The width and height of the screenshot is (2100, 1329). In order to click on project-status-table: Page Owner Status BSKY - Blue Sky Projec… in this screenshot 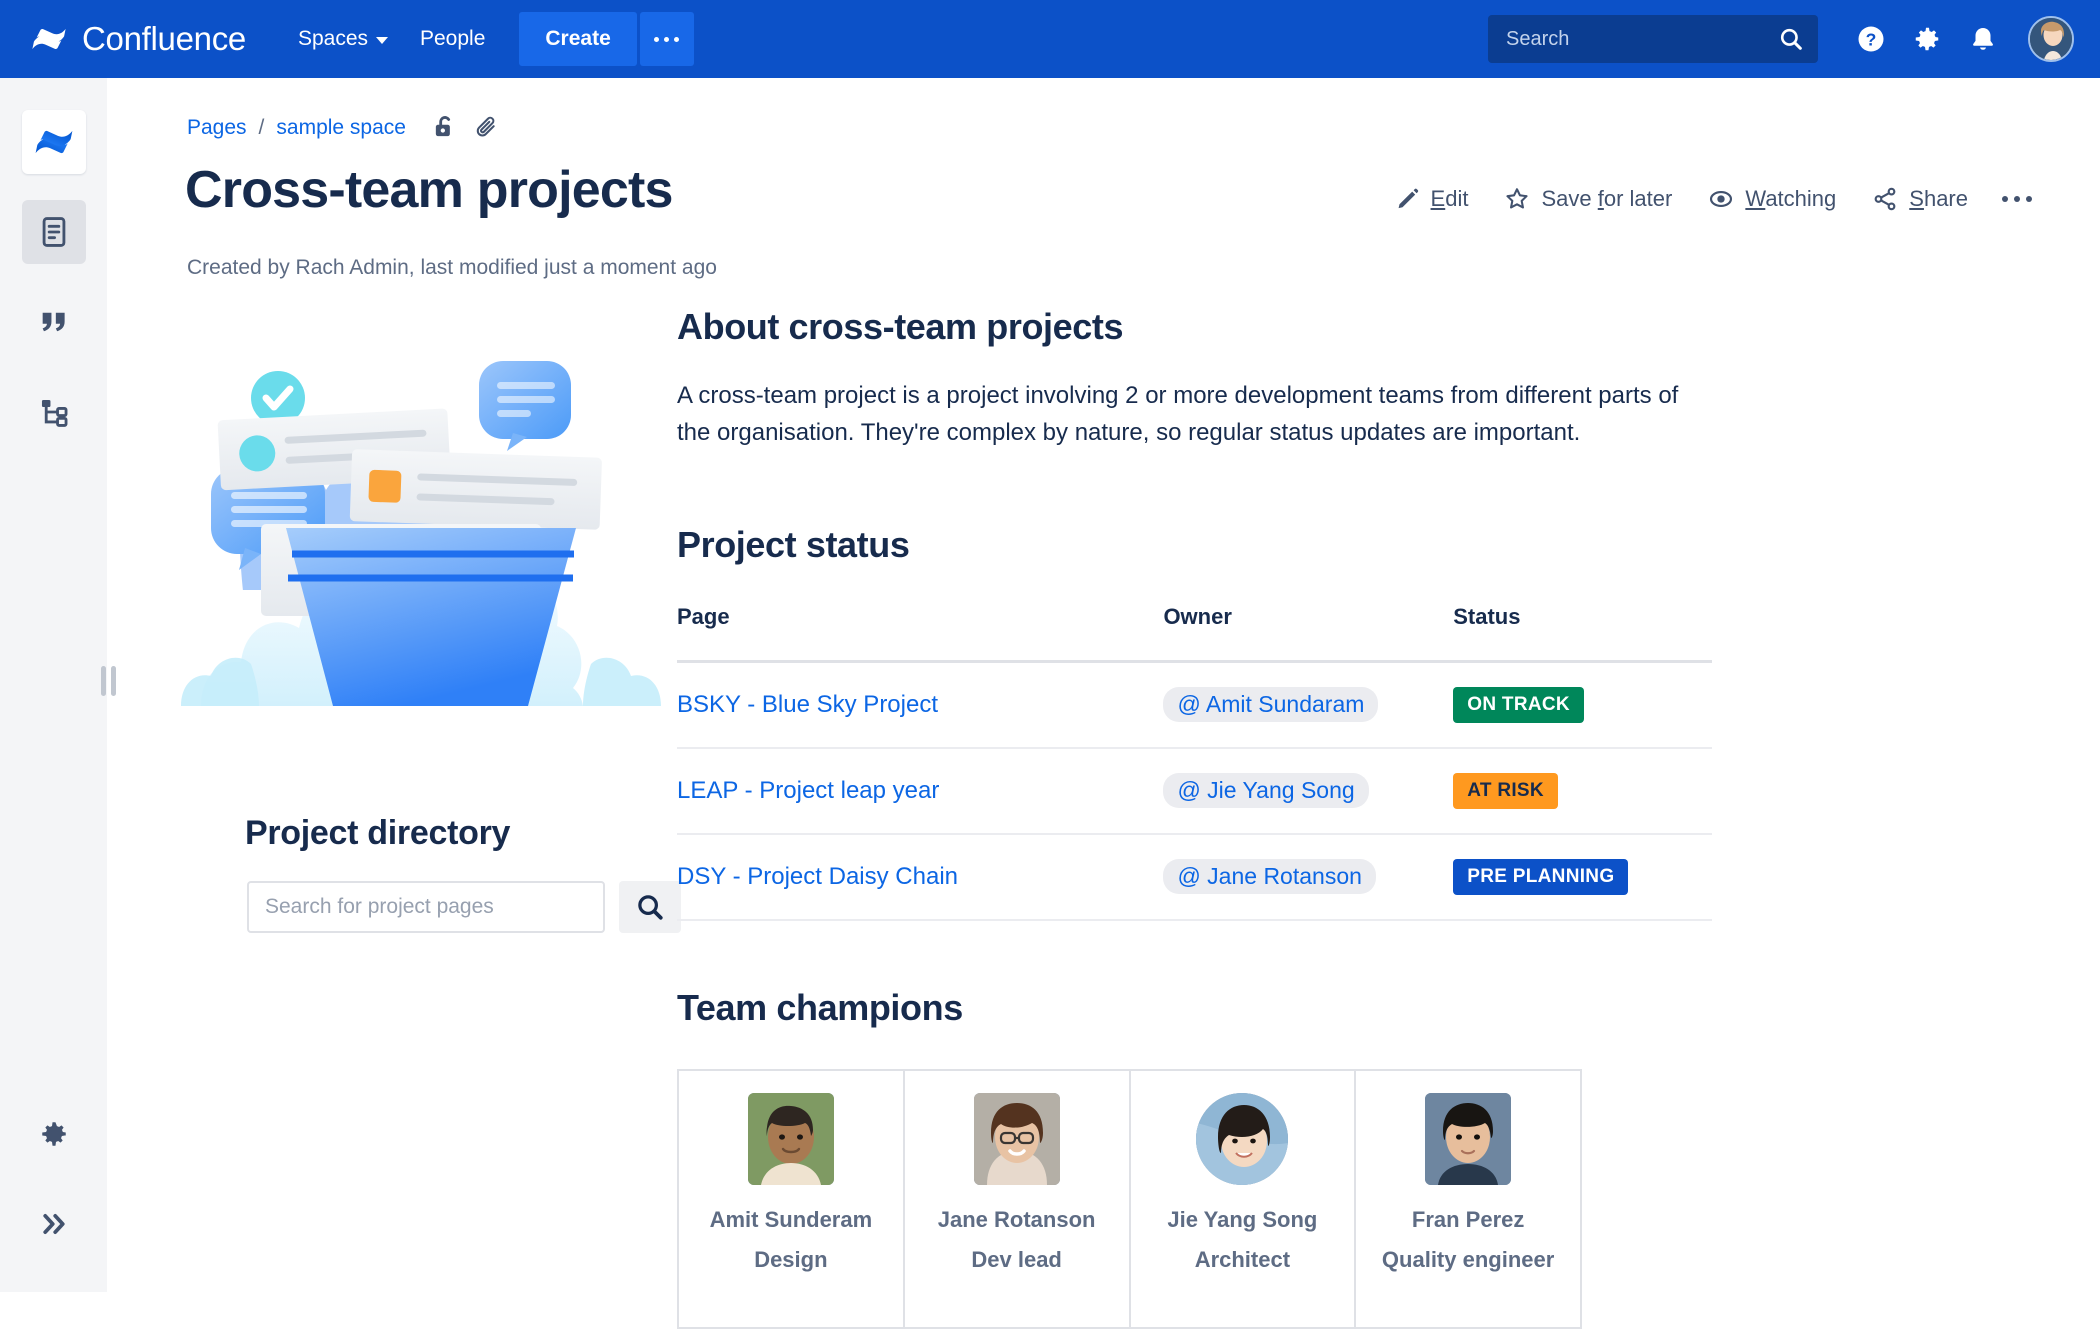, I will do `click(1194, 762)`.